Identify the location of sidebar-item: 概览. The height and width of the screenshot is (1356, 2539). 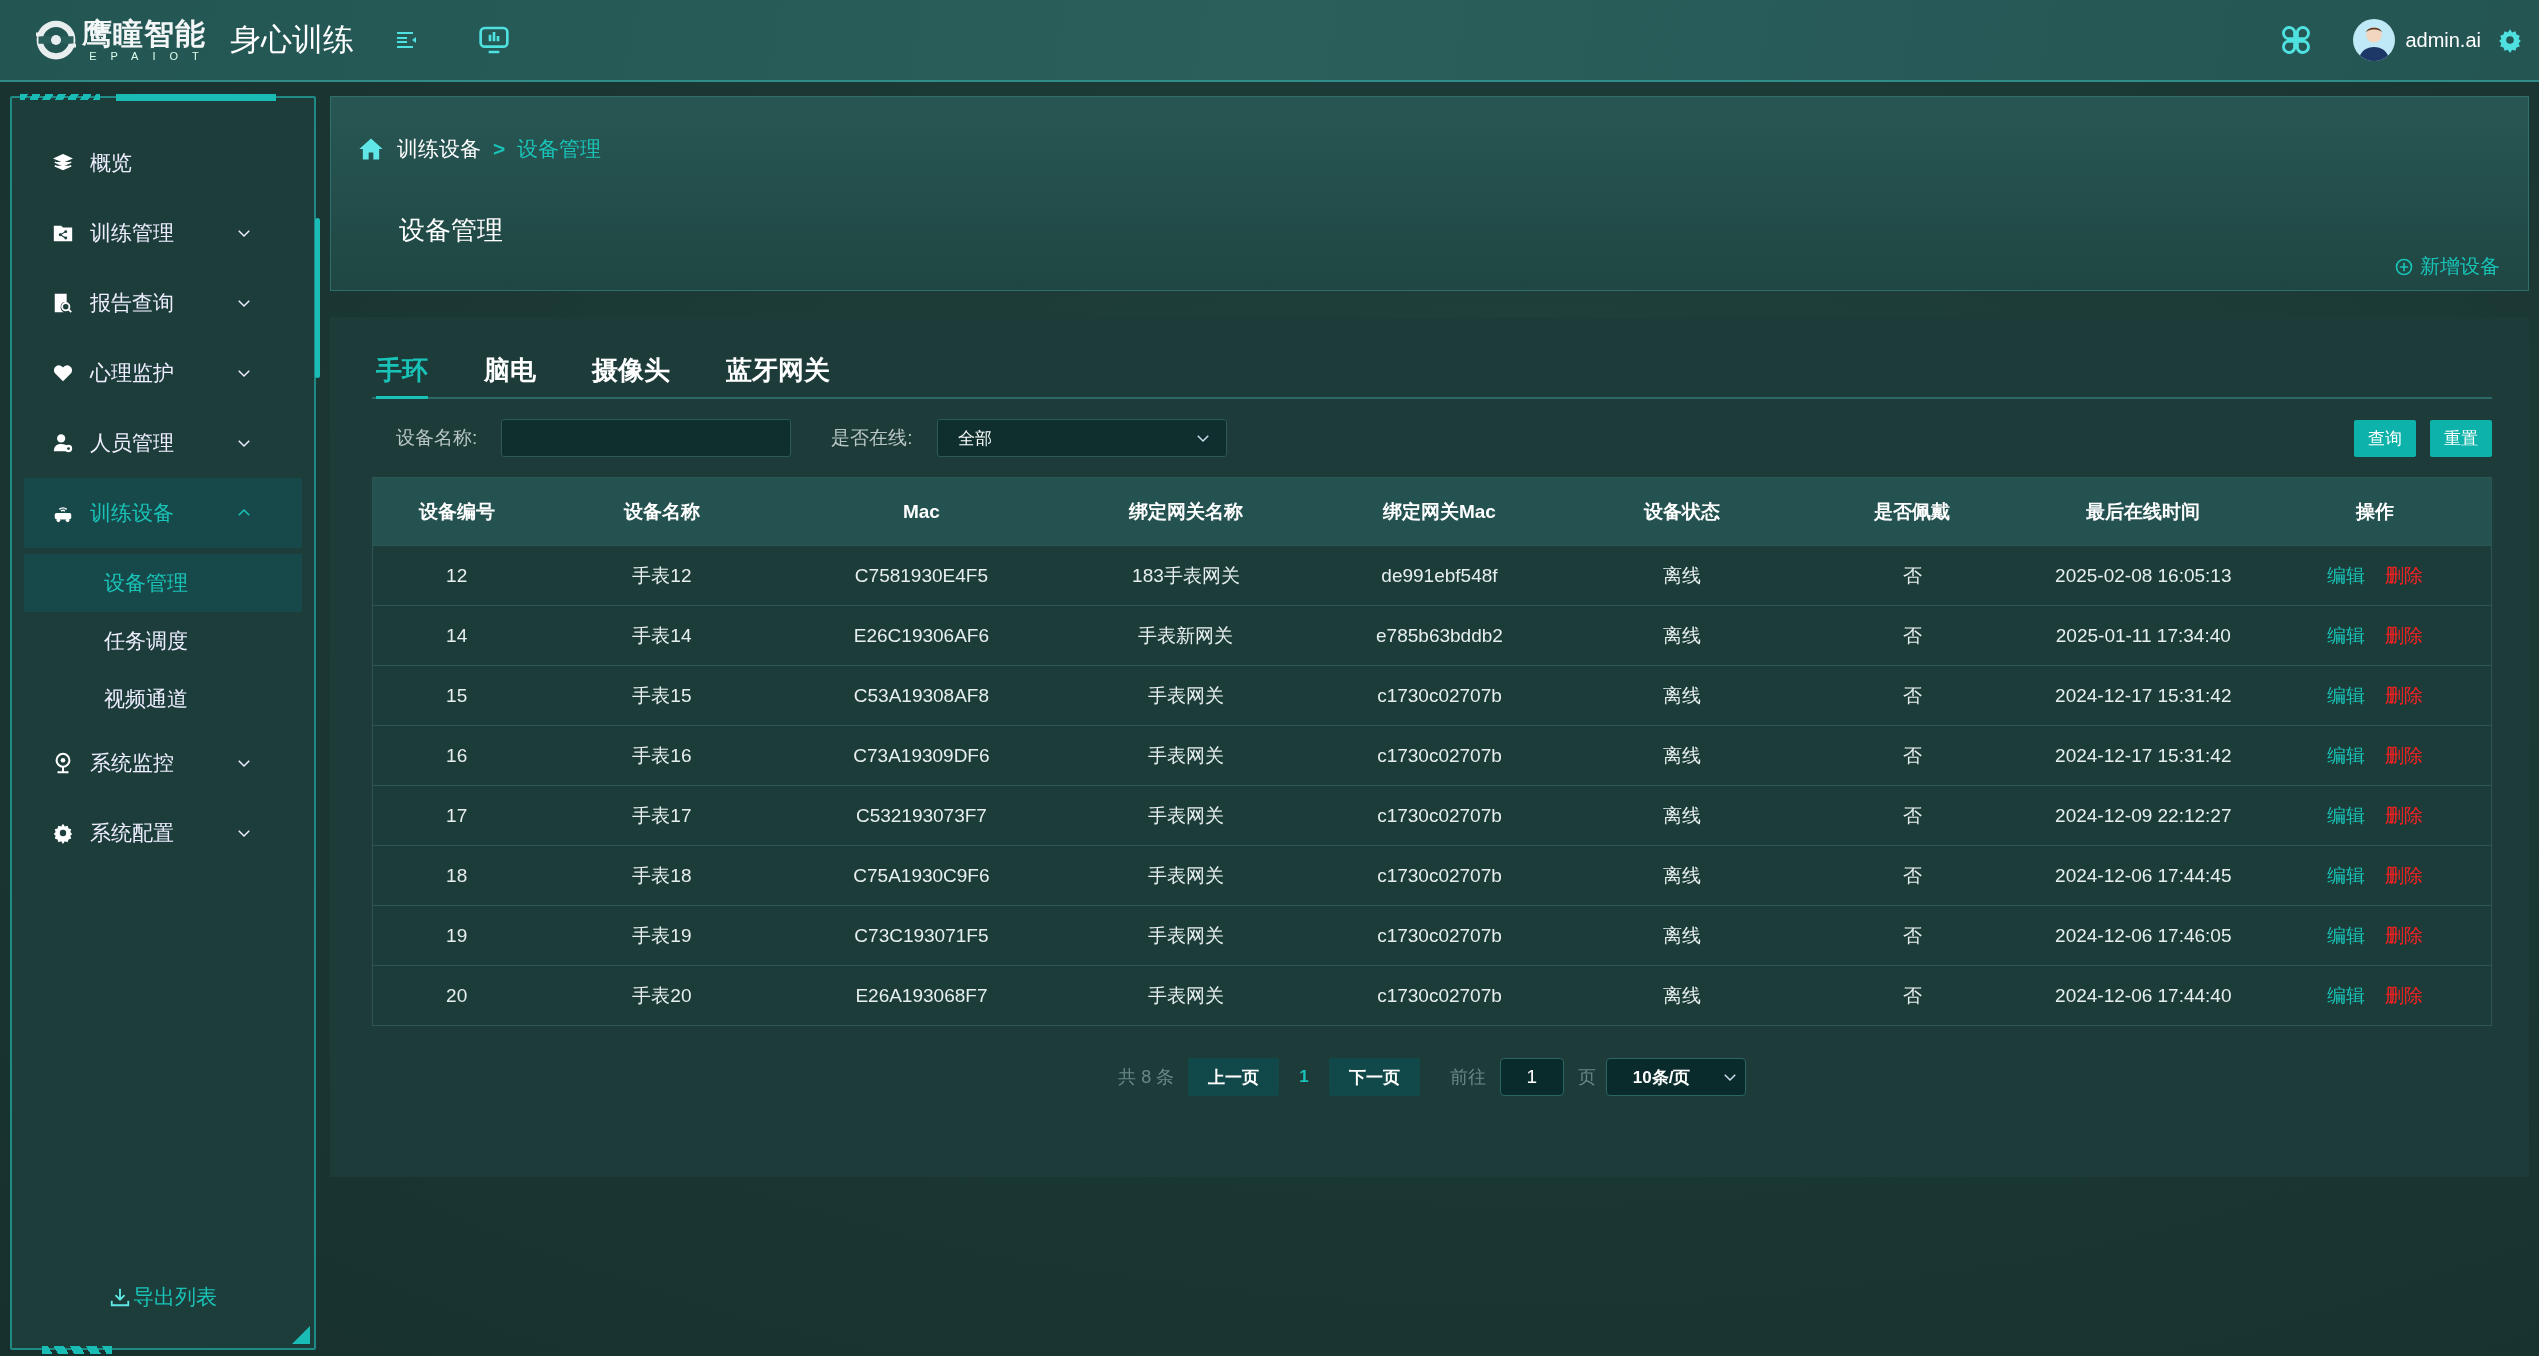
(163, 163).